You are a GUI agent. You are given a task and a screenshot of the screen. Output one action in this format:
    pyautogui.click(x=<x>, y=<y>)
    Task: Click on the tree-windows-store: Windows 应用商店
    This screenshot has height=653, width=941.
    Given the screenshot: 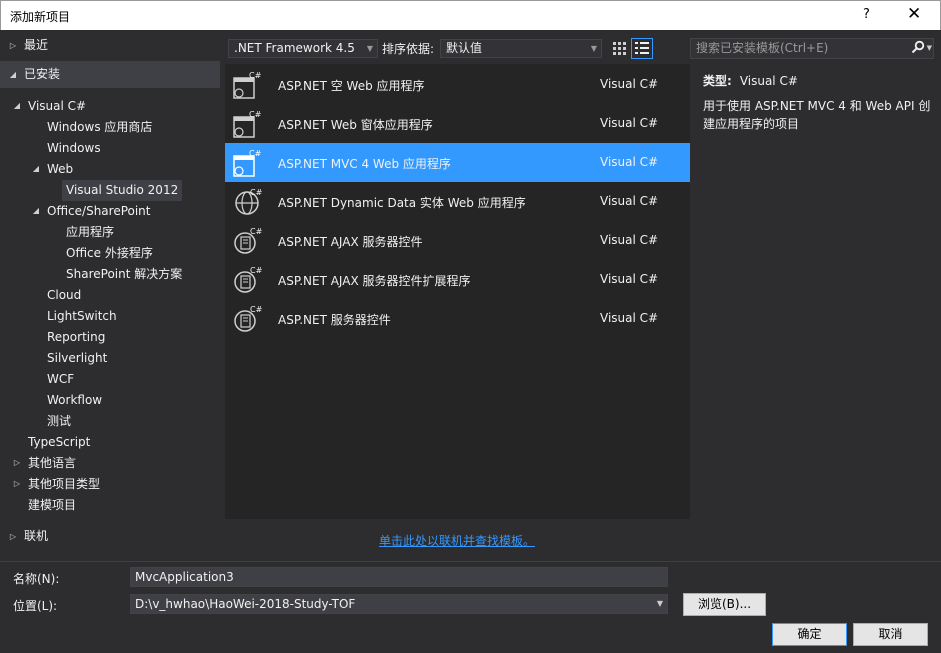 What is the action you would take?
    pyautogui.click(x=99, y=127)
    